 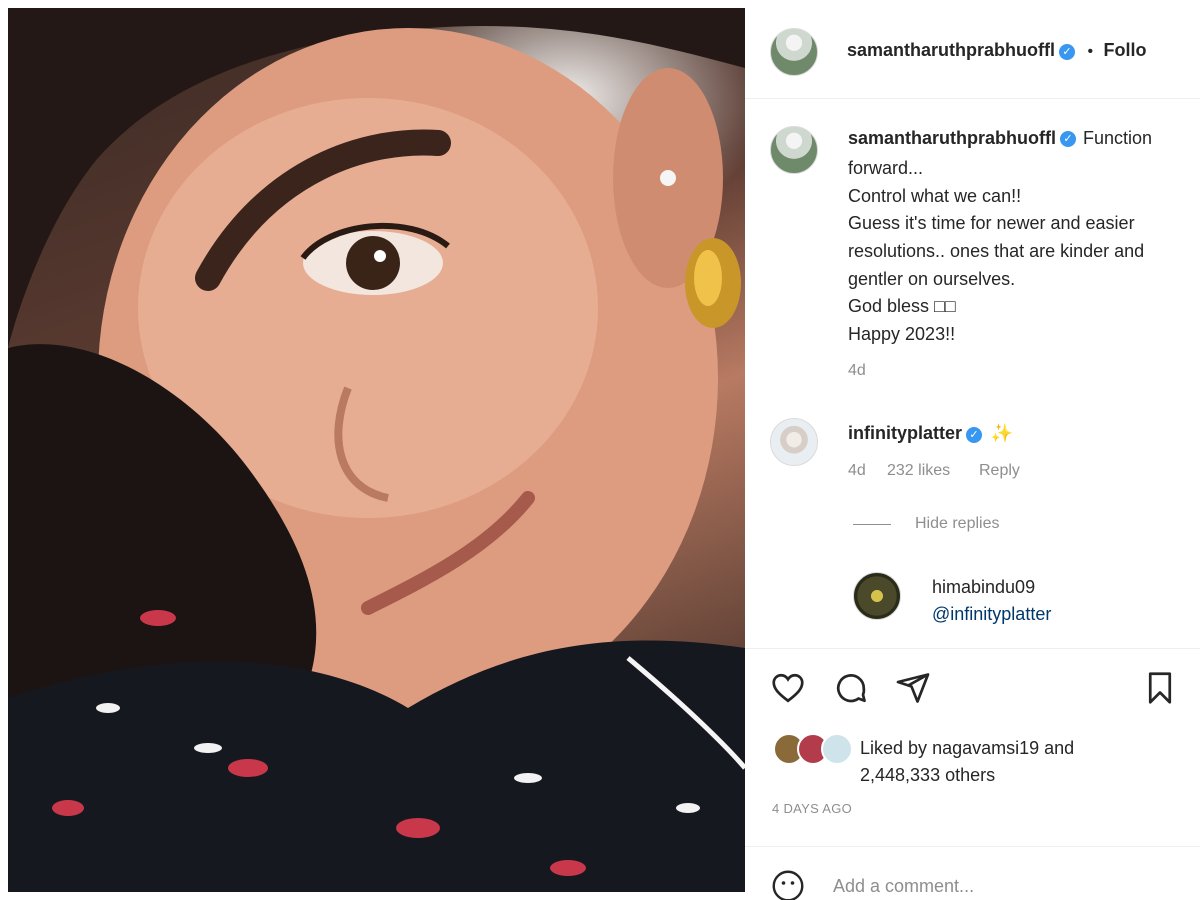 I want to click on caption-author-avatar, so click(x=794, y=150).